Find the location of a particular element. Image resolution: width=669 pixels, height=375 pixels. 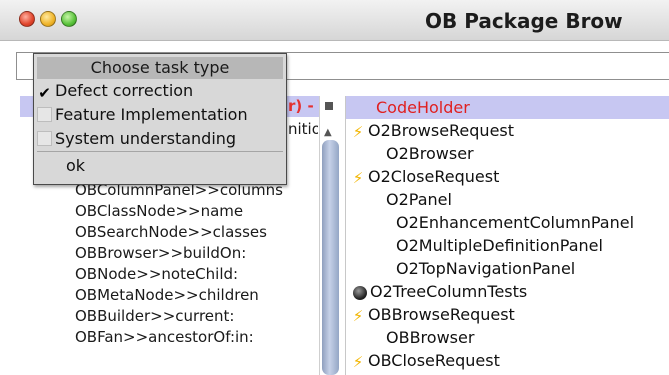

list-item: ⚡ OBCloseRequest is located at coordinates (507, 360).